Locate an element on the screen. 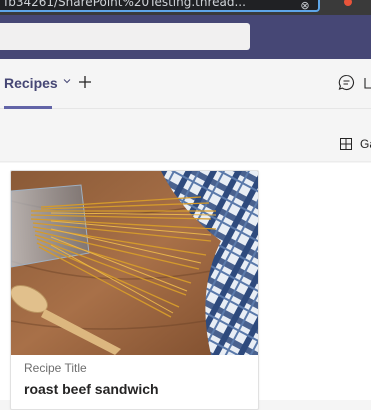 The width and height of the screenshot is (371, 410). chevron-down-icon is located at coordinates (67, 81).